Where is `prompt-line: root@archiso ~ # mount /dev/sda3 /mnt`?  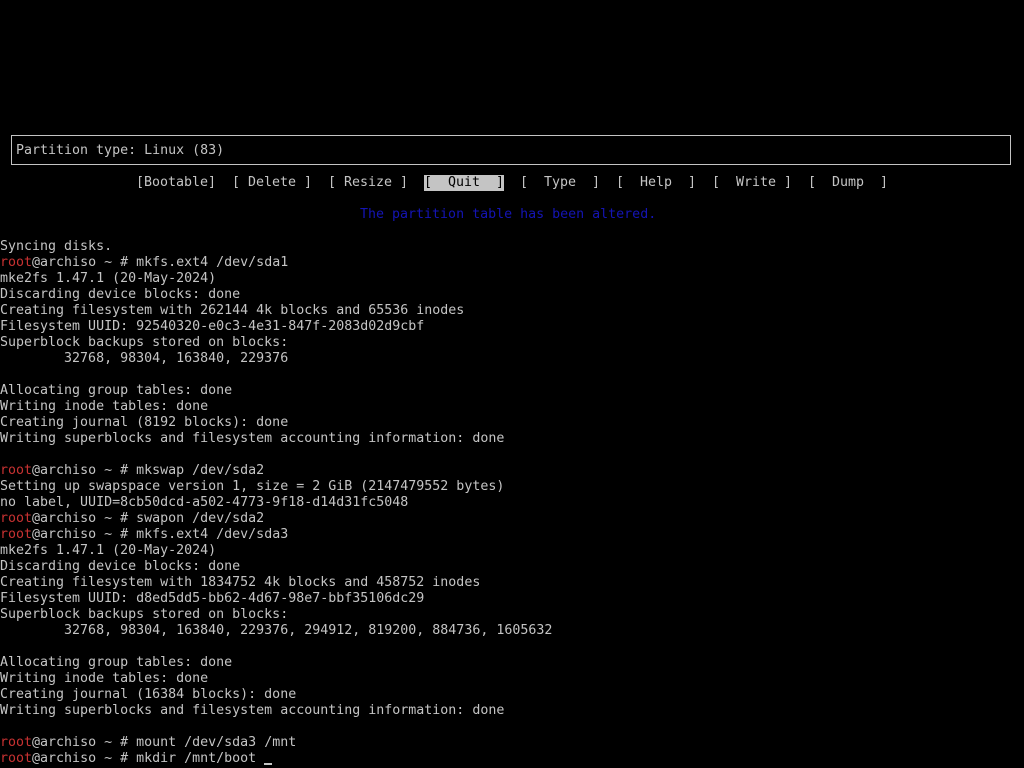 prompt-line: root@archiso ~ # mount /dev/sda3 /mnt is located at coordinates (148, 743).